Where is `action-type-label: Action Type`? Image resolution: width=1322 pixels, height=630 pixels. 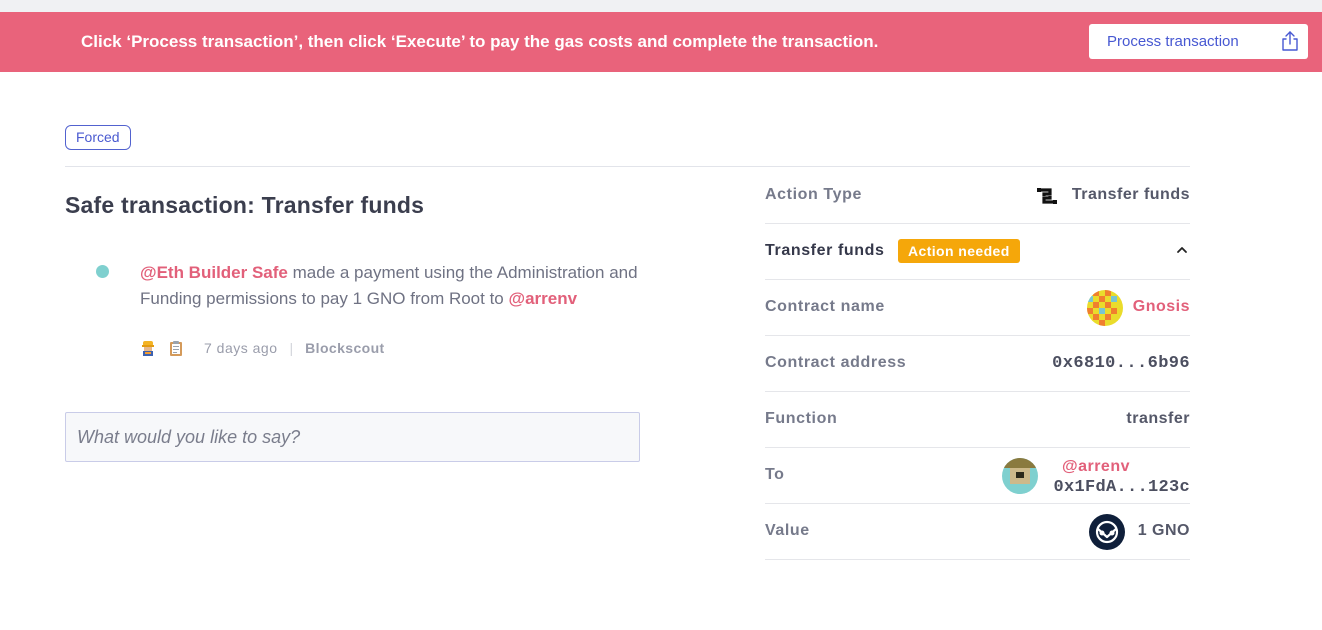
action-type-label: Action Type is located at coordinates (813, 194).